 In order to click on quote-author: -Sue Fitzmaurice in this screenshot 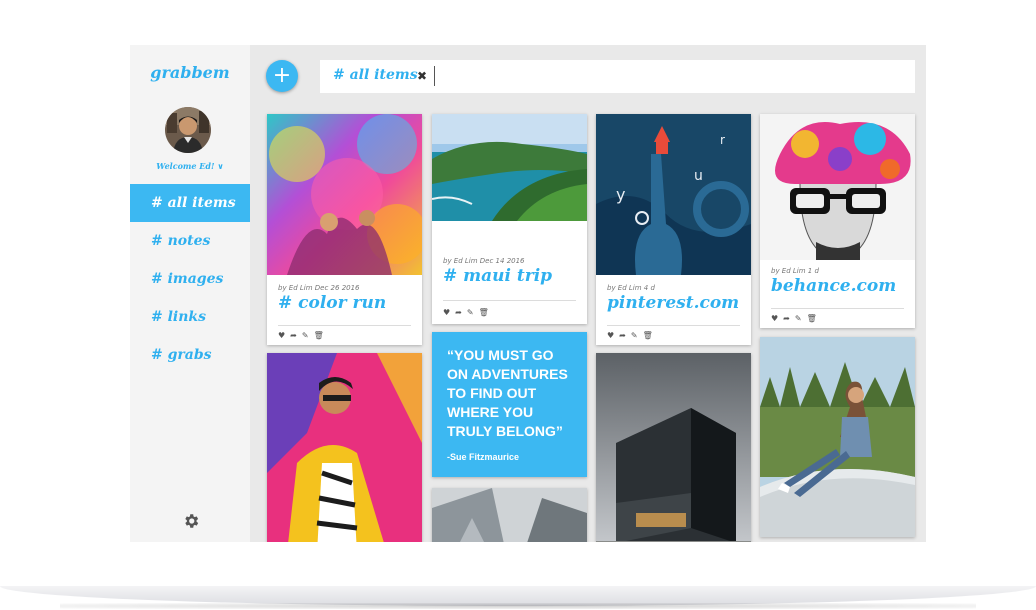, I will do `click(483, 457)`.